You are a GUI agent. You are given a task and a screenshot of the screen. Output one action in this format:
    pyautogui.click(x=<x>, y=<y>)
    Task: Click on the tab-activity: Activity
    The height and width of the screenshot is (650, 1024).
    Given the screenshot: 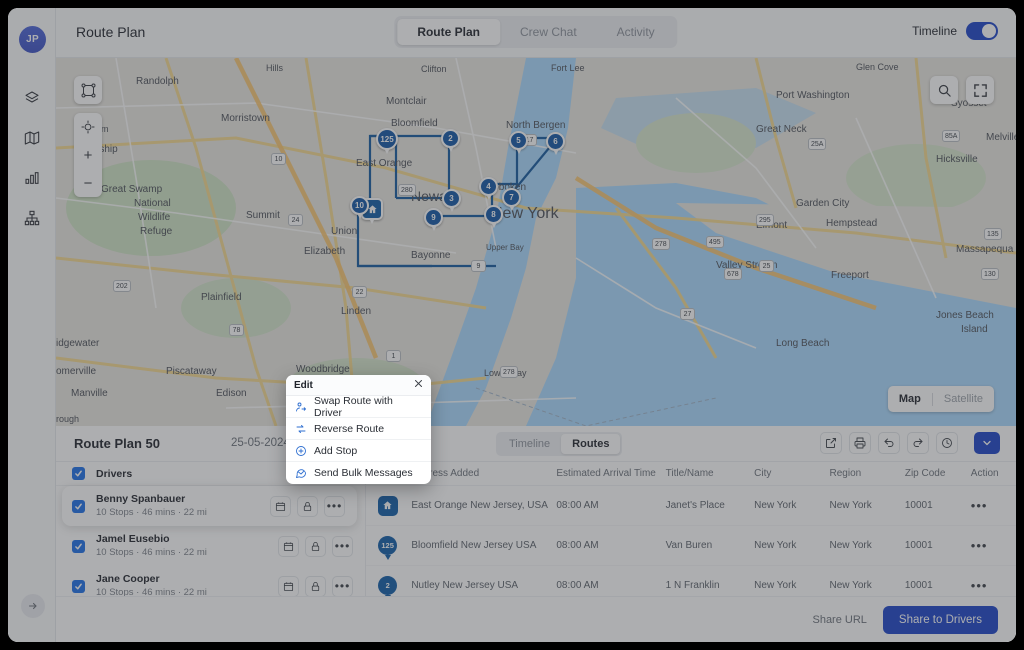 What is the action you would take?
    pyautogui.click(x=636, y=32)
    